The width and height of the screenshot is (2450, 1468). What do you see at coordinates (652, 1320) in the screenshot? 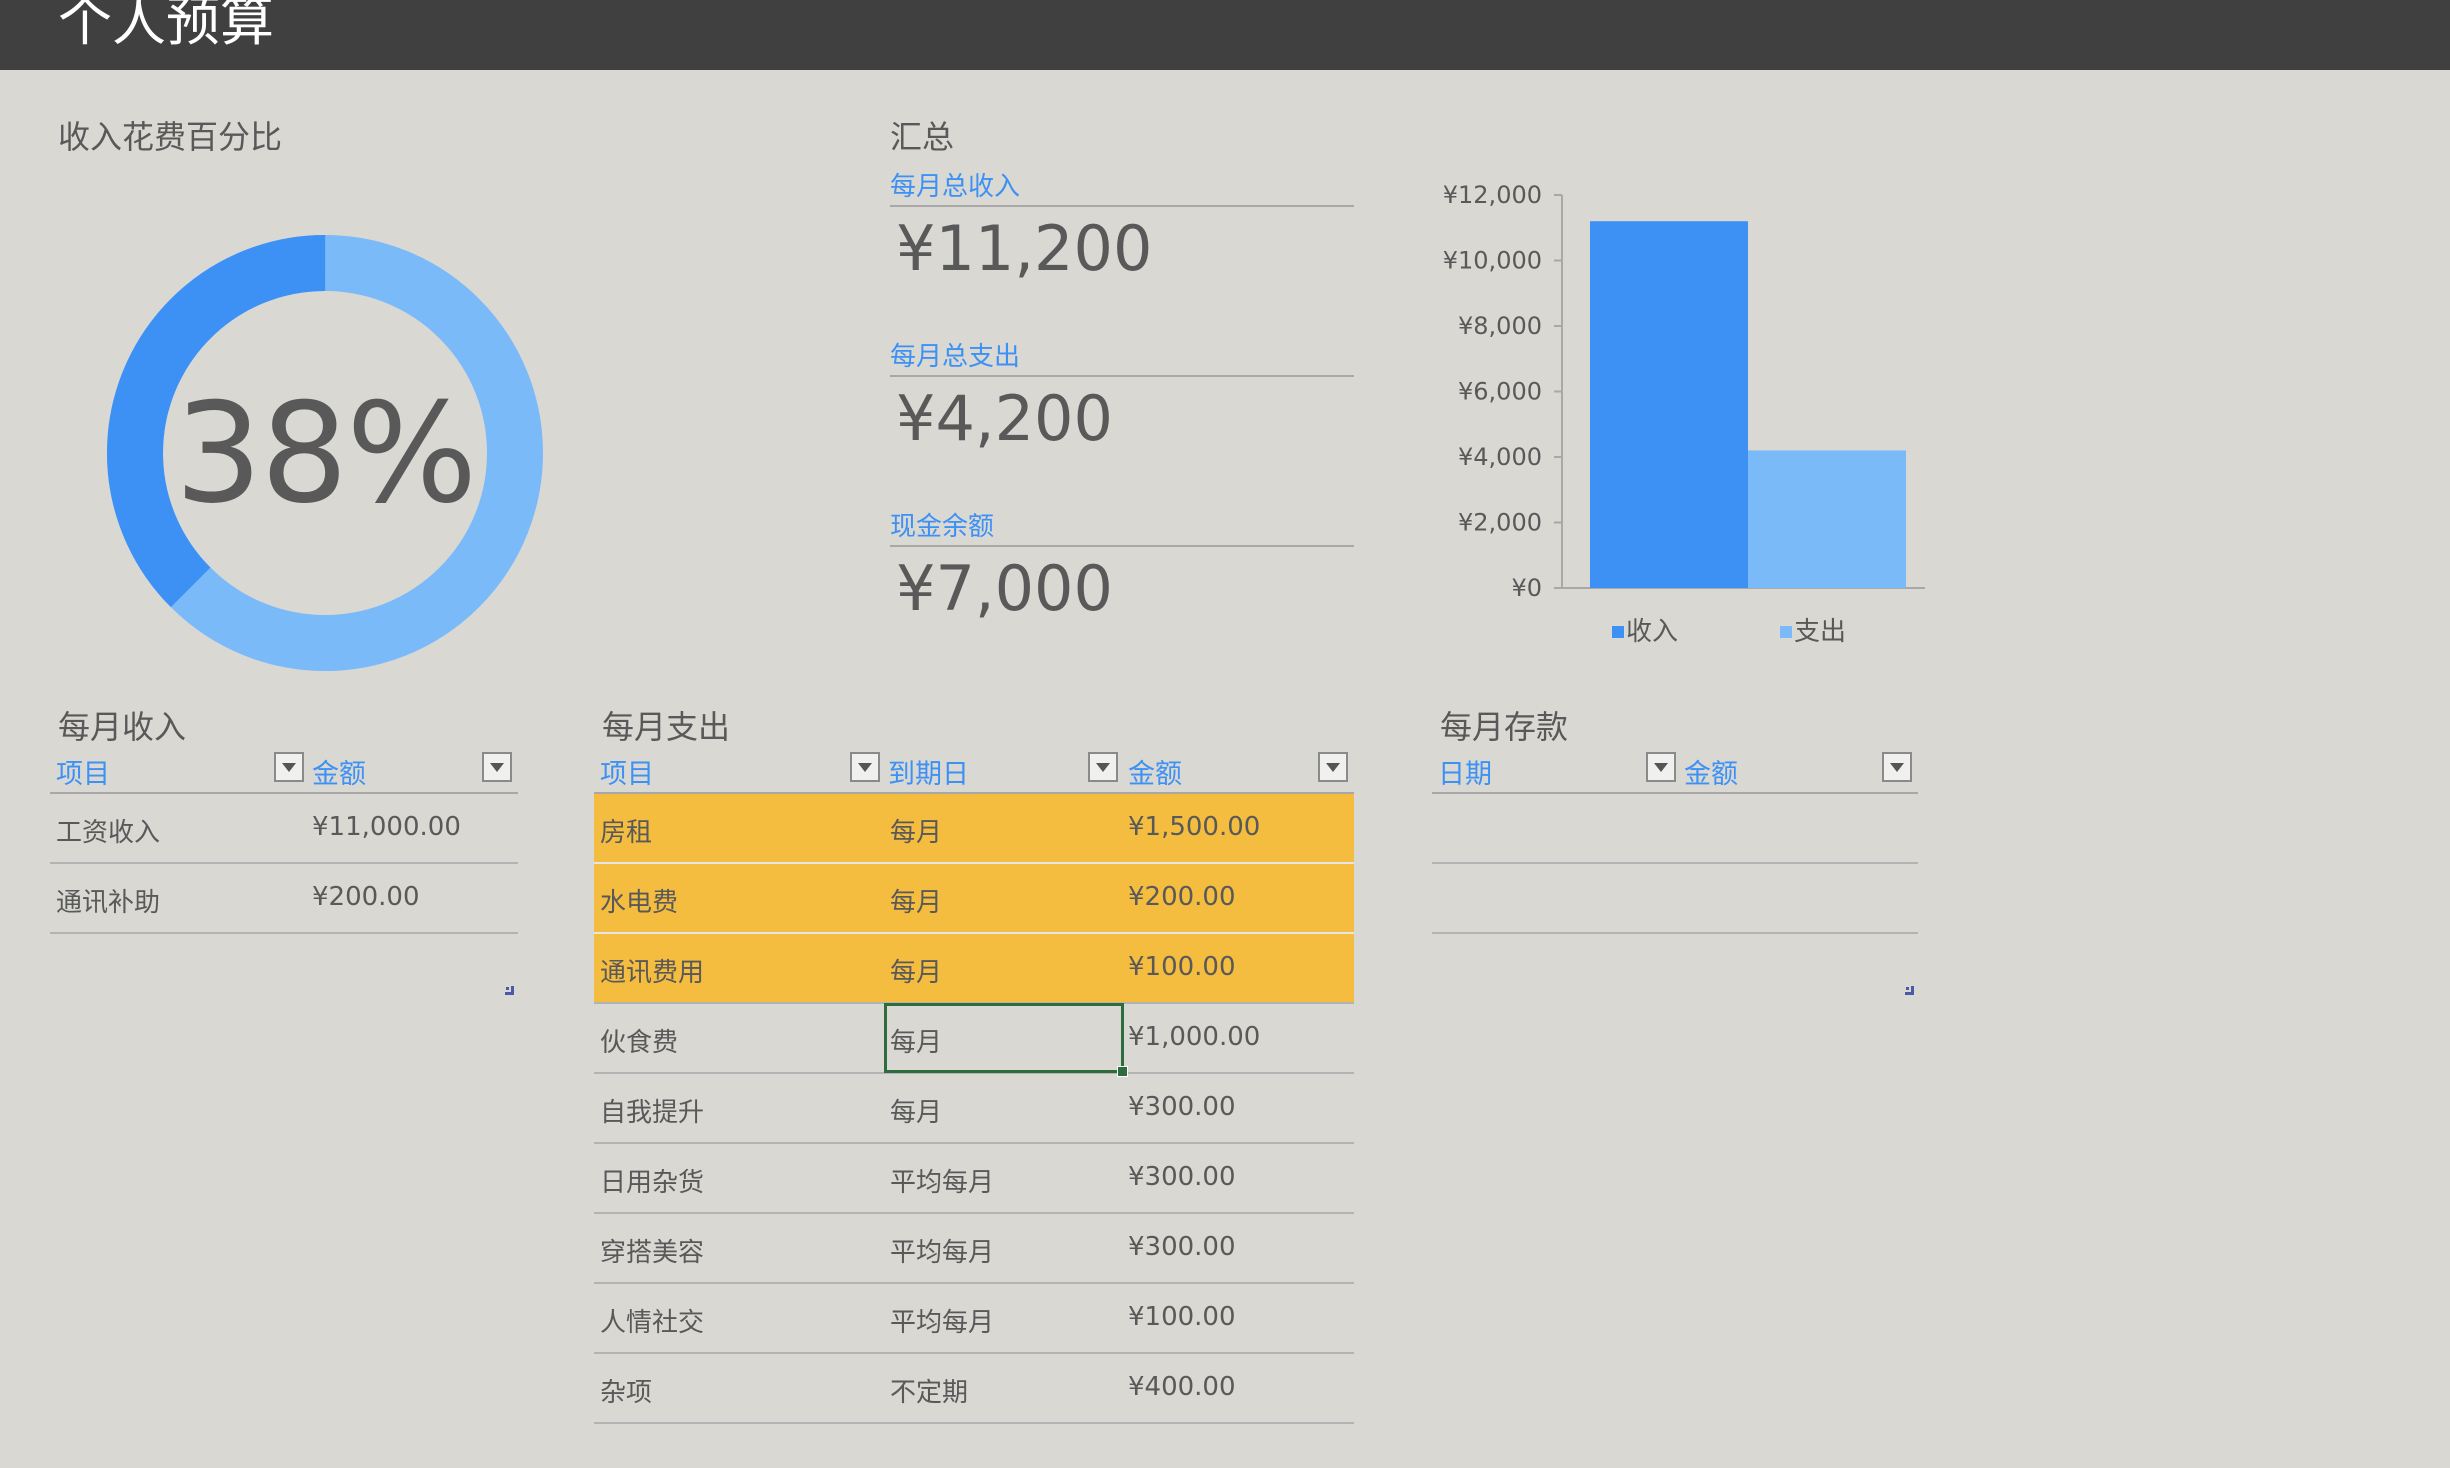
I see `expense-item-cell: 人情社交` at bounding box center [652, 1320].